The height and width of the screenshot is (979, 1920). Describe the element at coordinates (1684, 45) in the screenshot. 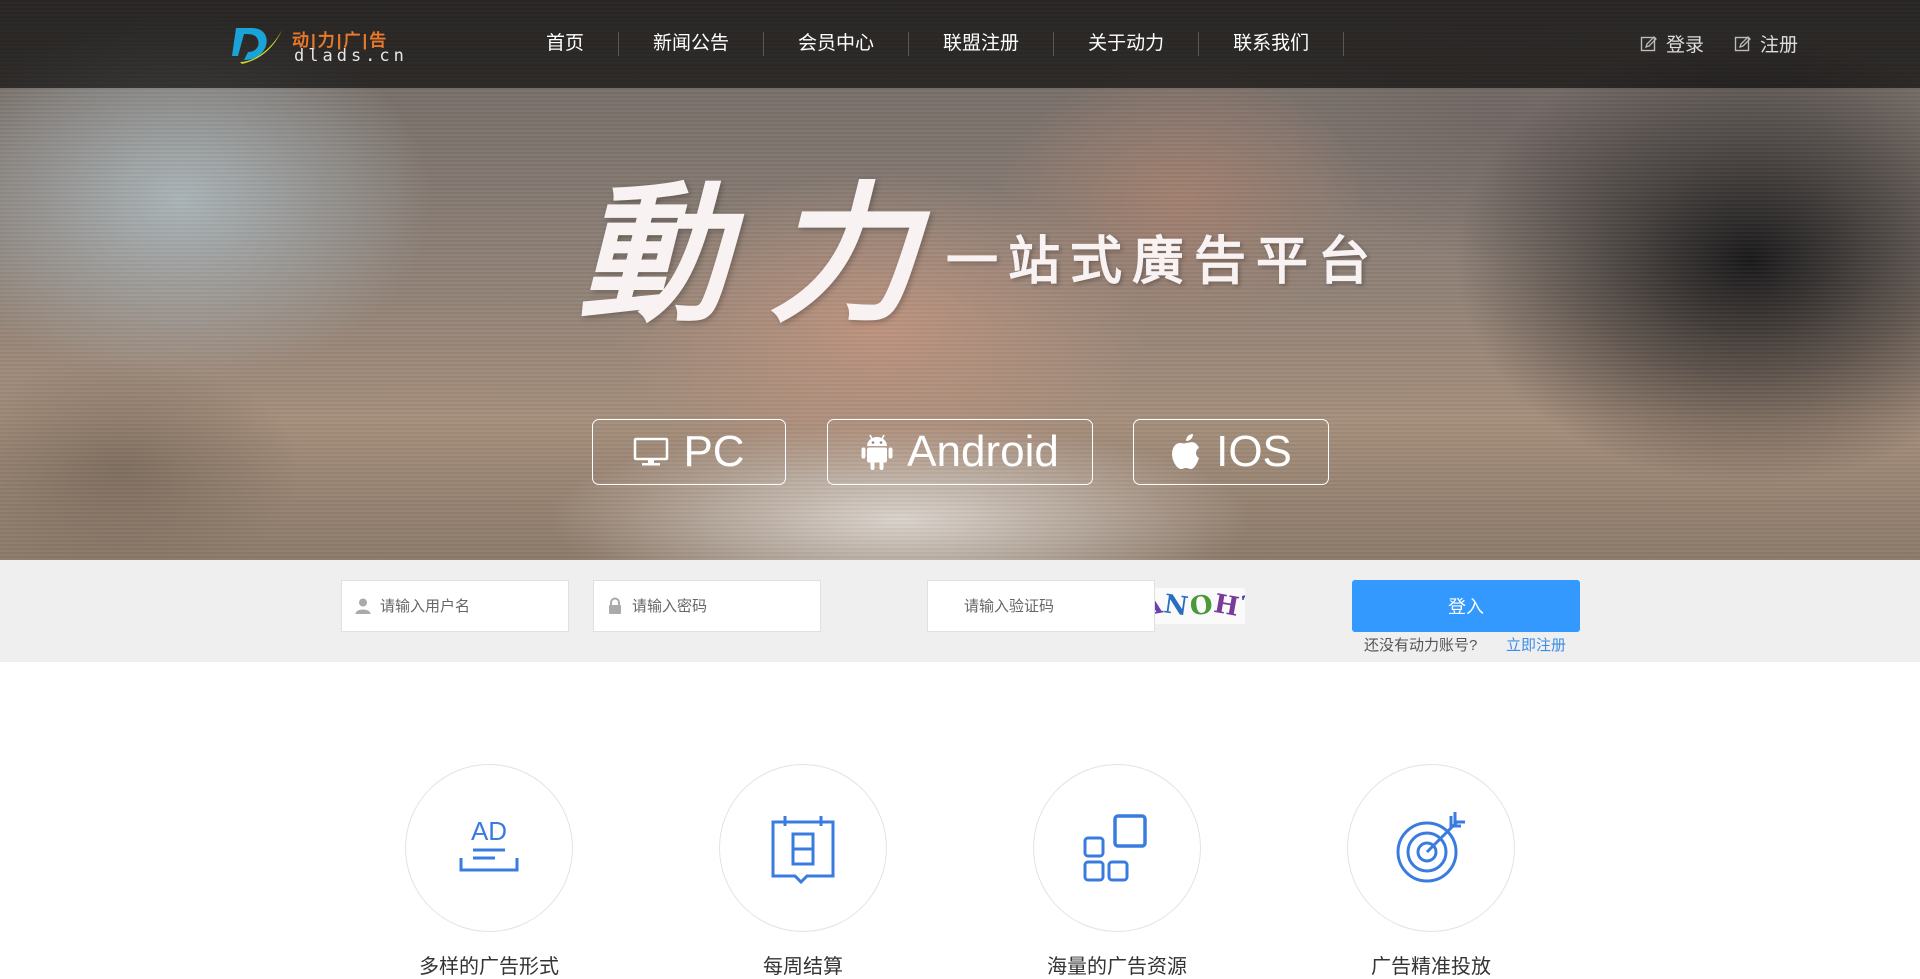

I see `login-link-label: 登录` at that location.